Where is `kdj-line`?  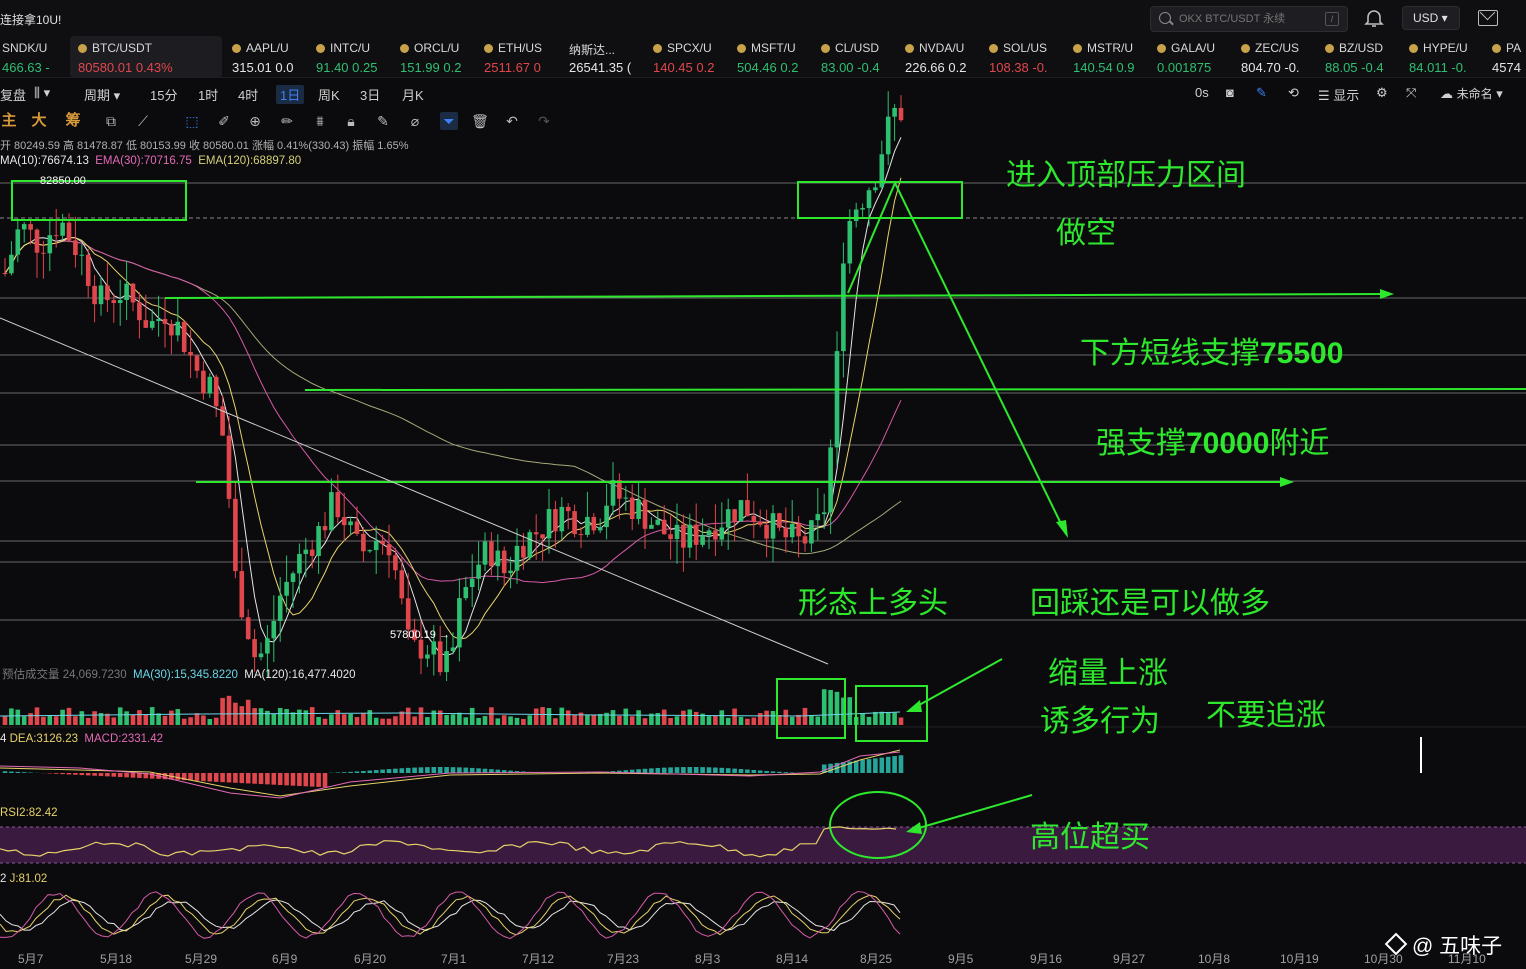
kdj-line is located at coordinates (450, 915).